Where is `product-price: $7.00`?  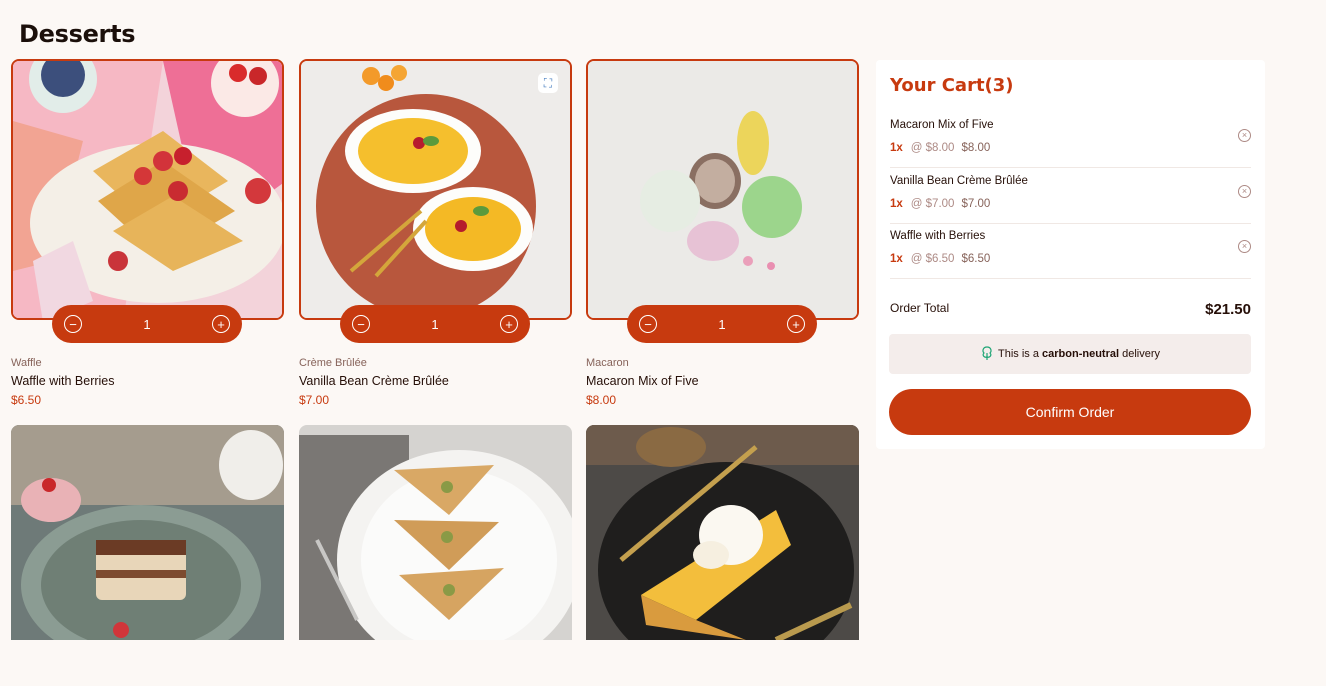 product-price: $7.00 is located at coordinates (314, 400).